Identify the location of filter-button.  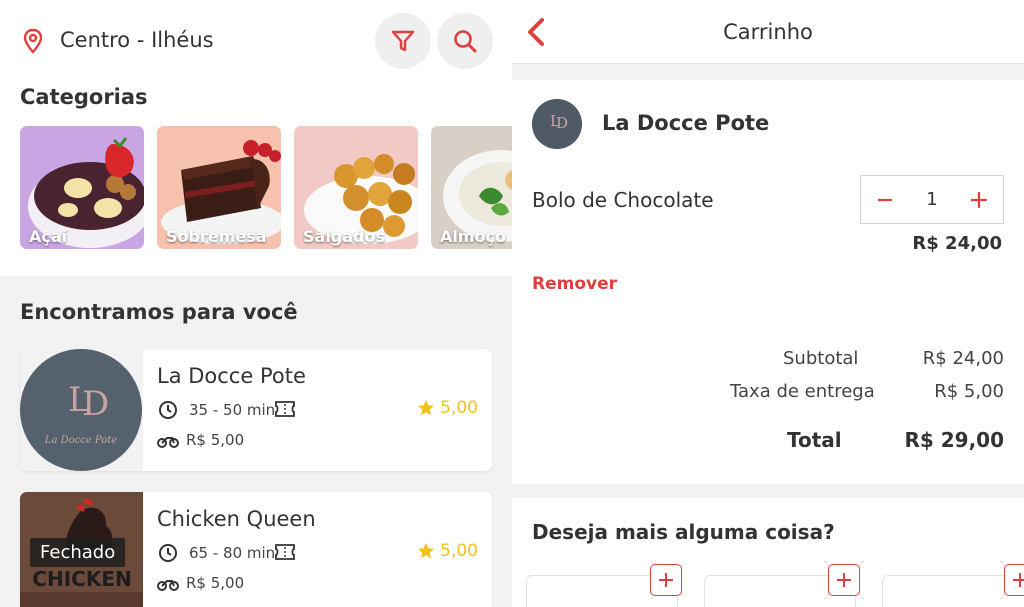
(403, 41).